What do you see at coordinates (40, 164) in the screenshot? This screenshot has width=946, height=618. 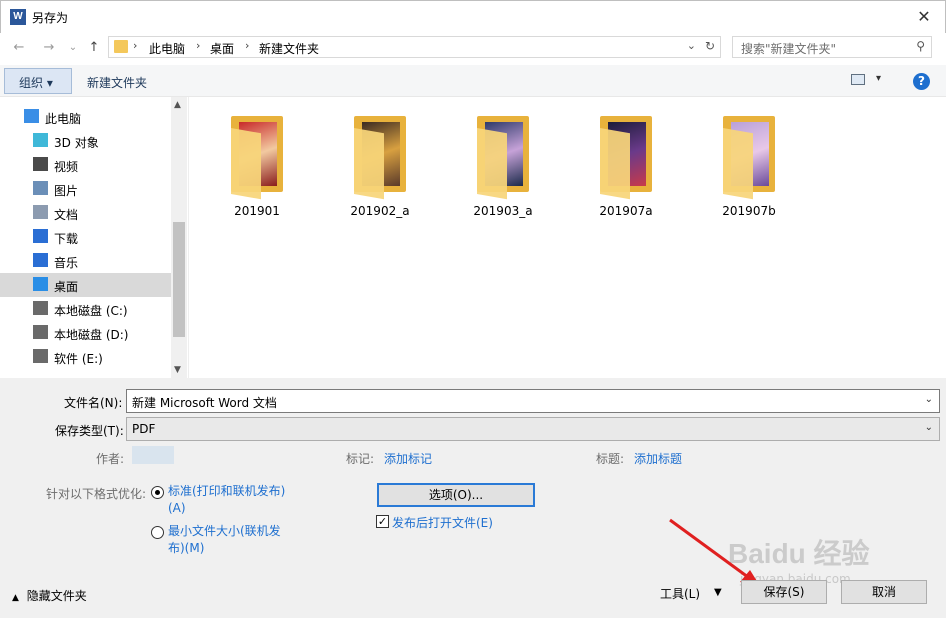 I see `video-icon` at bounding box center [40, 164].